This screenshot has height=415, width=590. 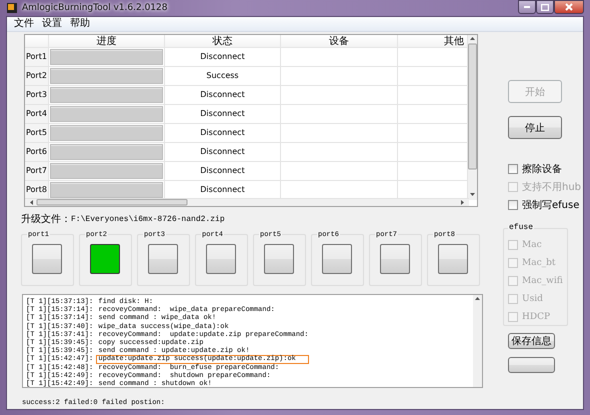 What do you see at coordinates (339, 41) in the screenshot?
I see `column-header: 设备` at bounding box center [339, 41].